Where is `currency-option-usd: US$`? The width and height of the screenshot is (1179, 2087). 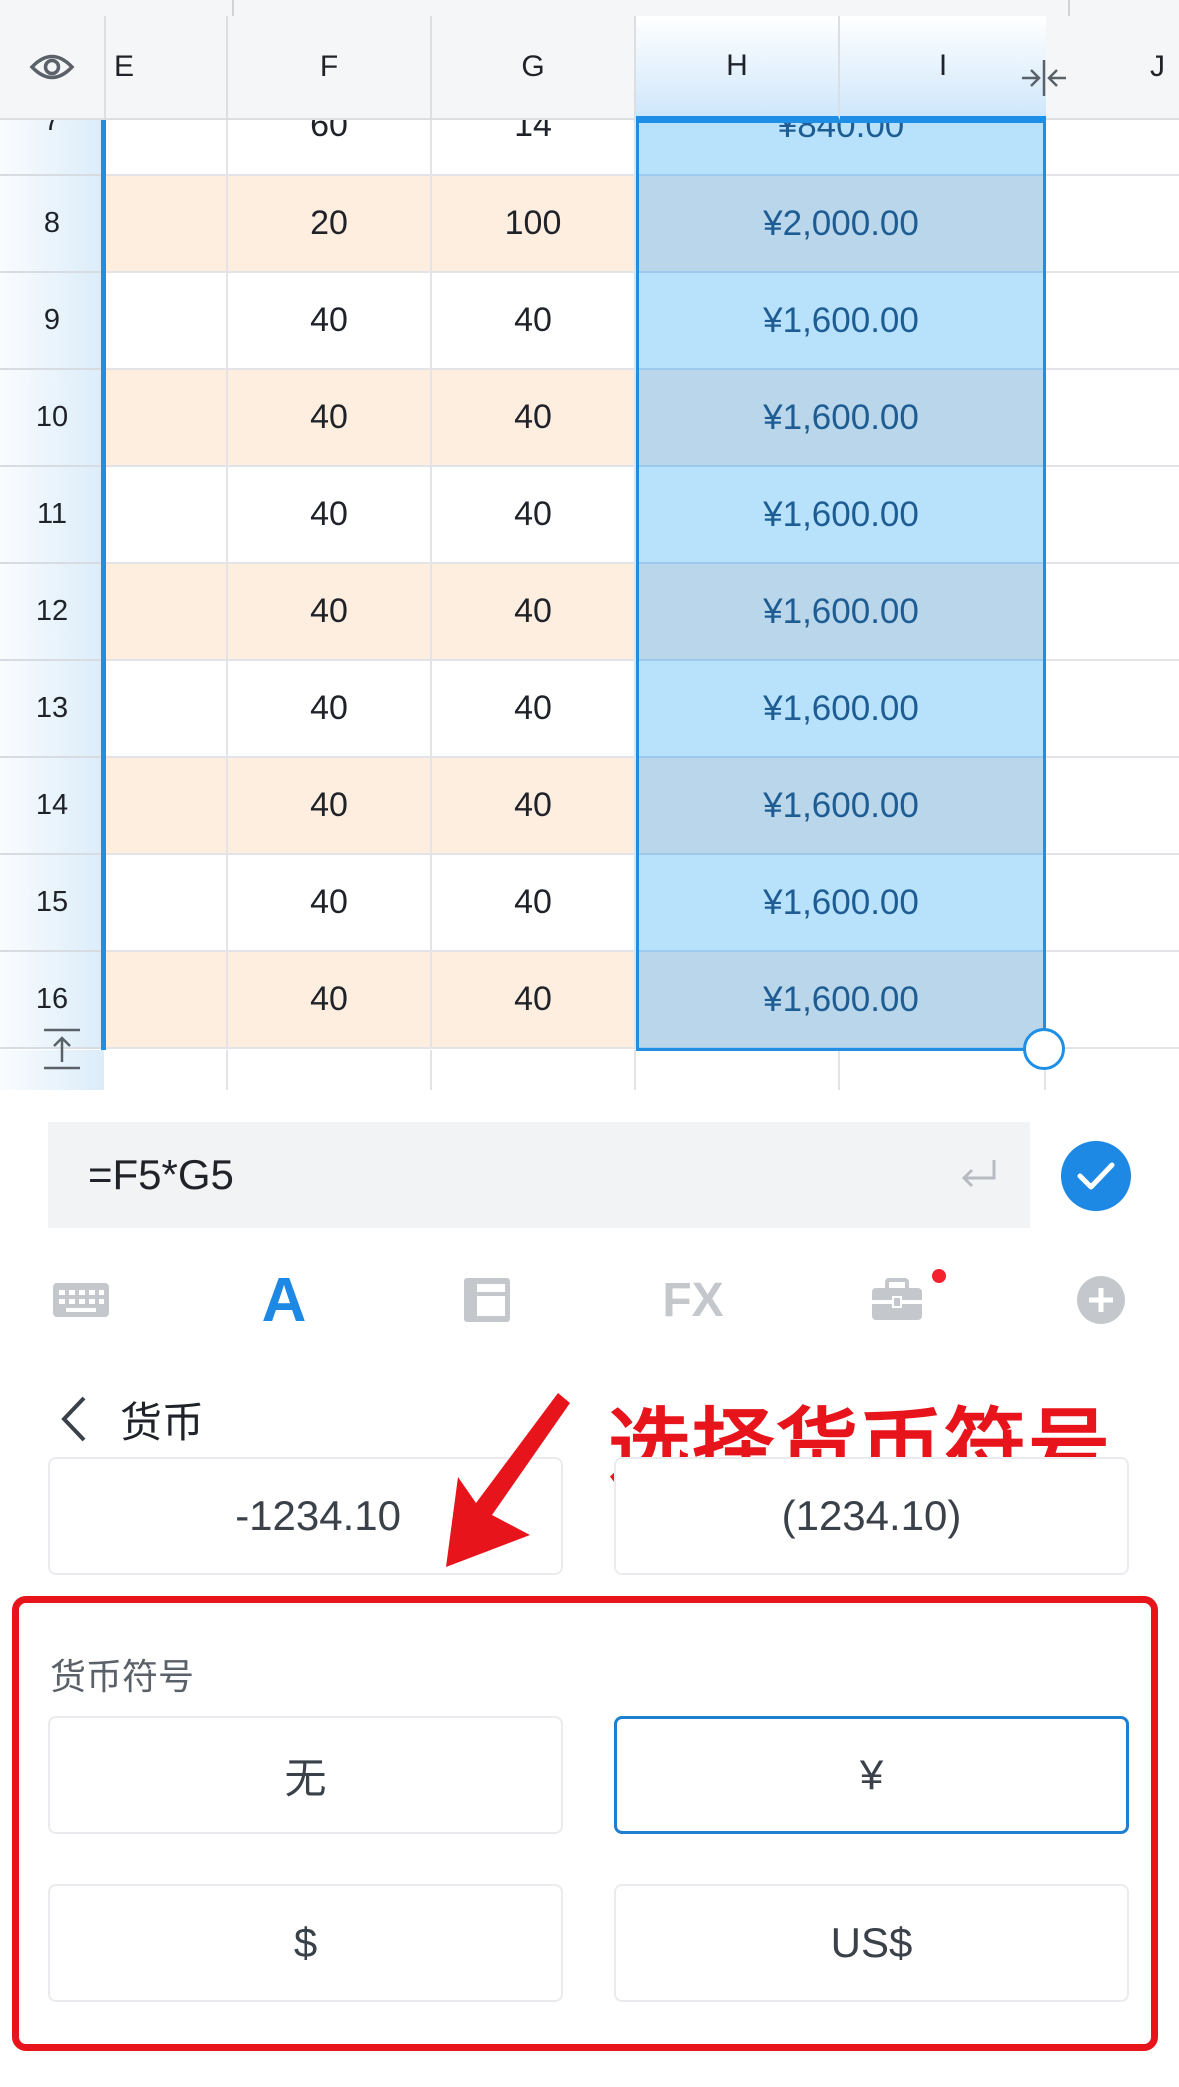
currency-option-usd: US$ is located at coordinates (871, 1943).